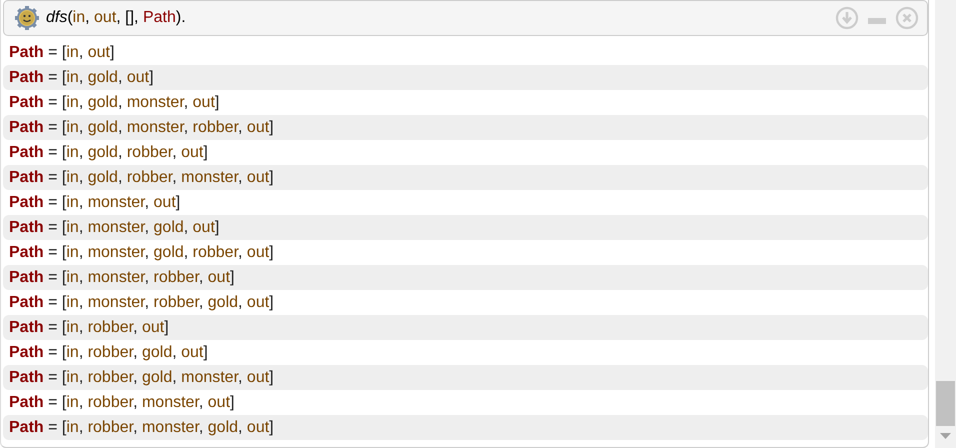 This screenshot has width=956, height=448. What do you see at coordinates (465, 277) in the screenshot?
I see `answer-row: Path = [in, monster, robber, out]` at bounding box center [465, 277].